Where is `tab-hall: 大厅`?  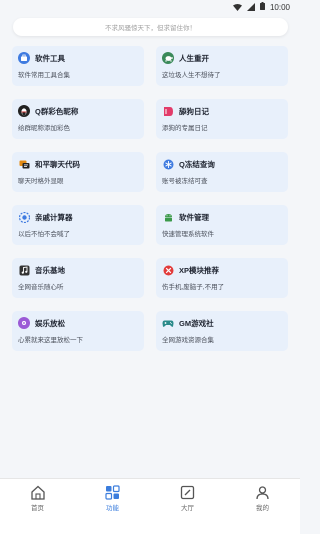
tab-hall: 大厅 is located at coordinates (188, 497).